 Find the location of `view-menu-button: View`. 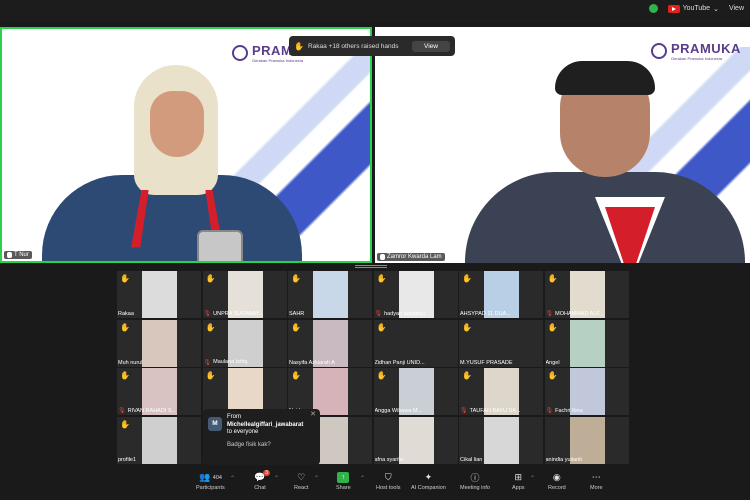

view-menu-button: View is located at coordinates (736, 8).